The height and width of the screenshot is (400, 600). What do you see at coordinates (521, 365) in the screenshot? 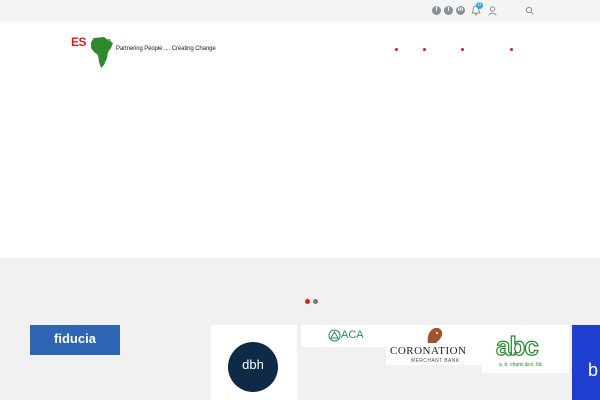
I see `abc-subtext: a. b. chami &co. ltd.` at bounding box center [521, 365].